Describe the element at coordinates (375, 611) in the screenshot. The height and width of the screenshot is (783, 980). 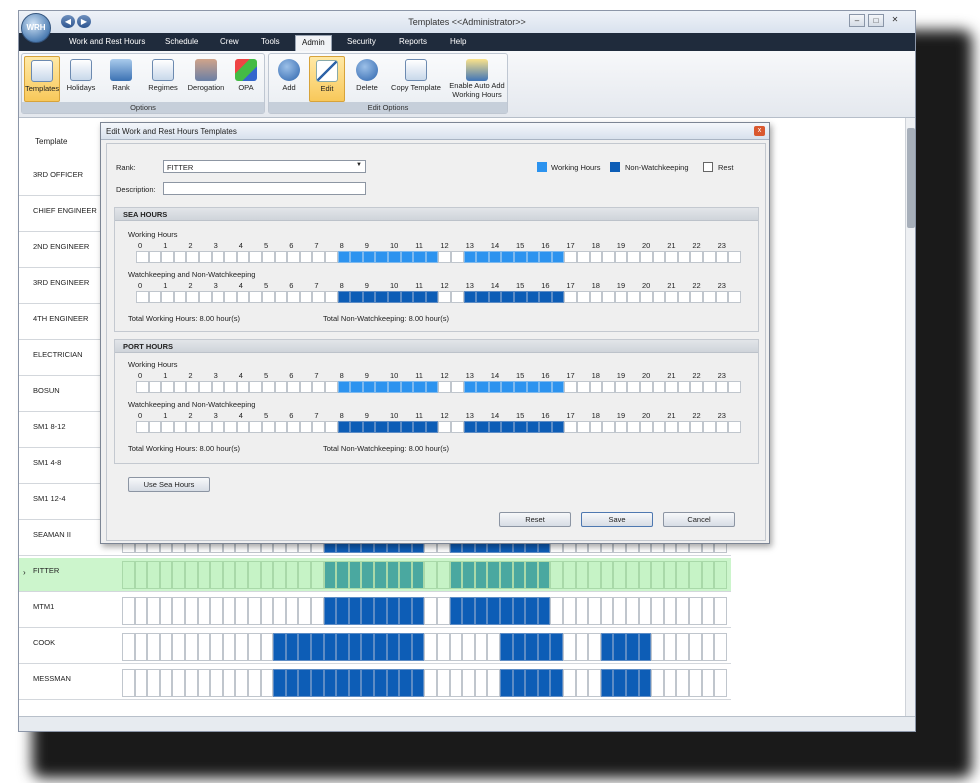
I see `table-row: MTM1` at that location.